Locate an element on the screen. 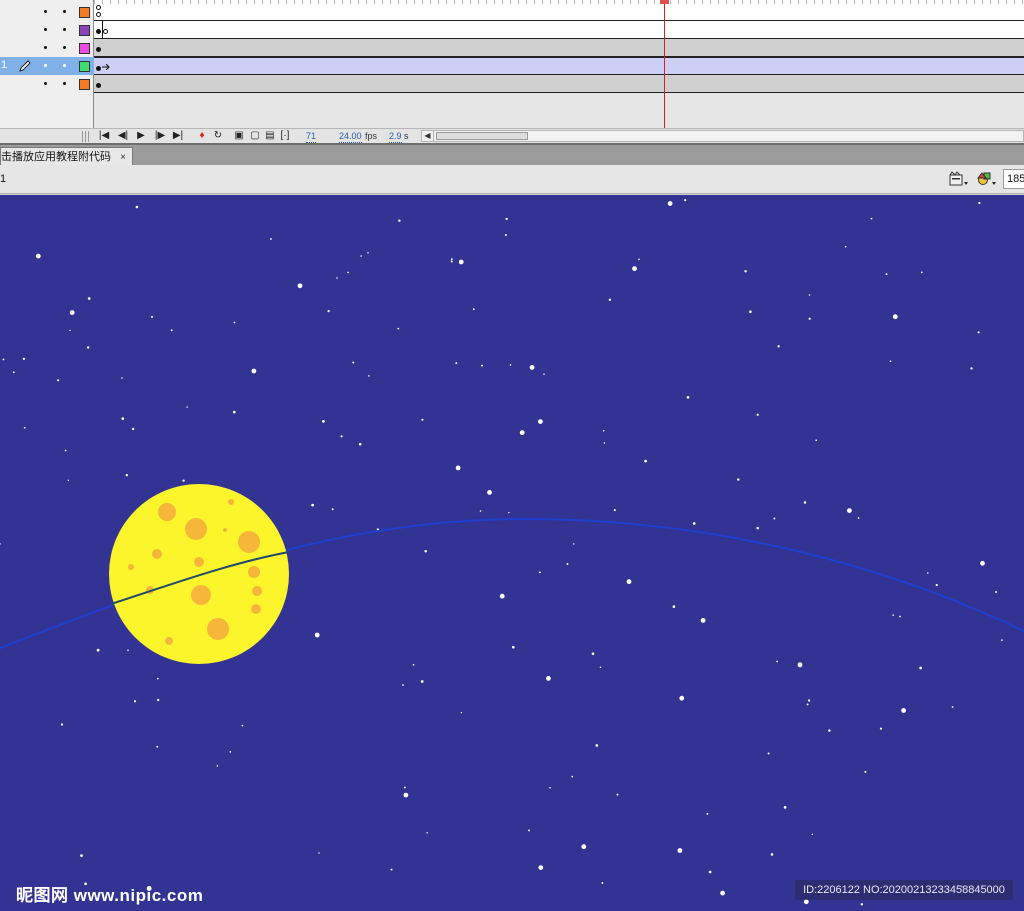  play-icon: ▶ is located at coordinates (141, 136).